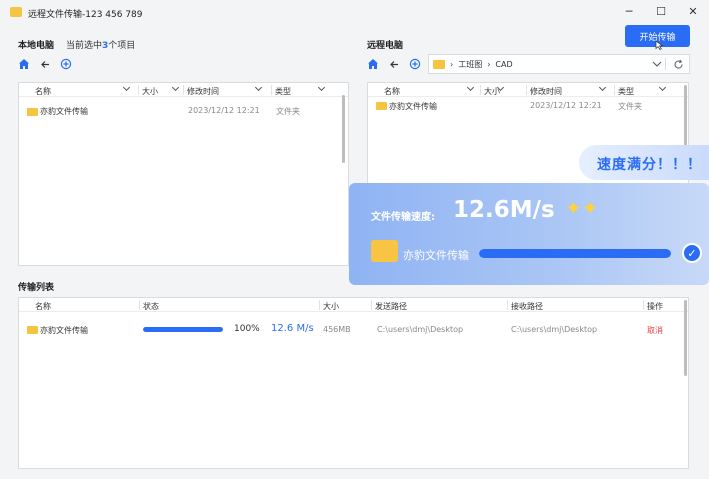  Describe the element at coordinates (554, 329) in the screenshot. I see `transfer-to: C:\users\dmj\Desktop` at that location.